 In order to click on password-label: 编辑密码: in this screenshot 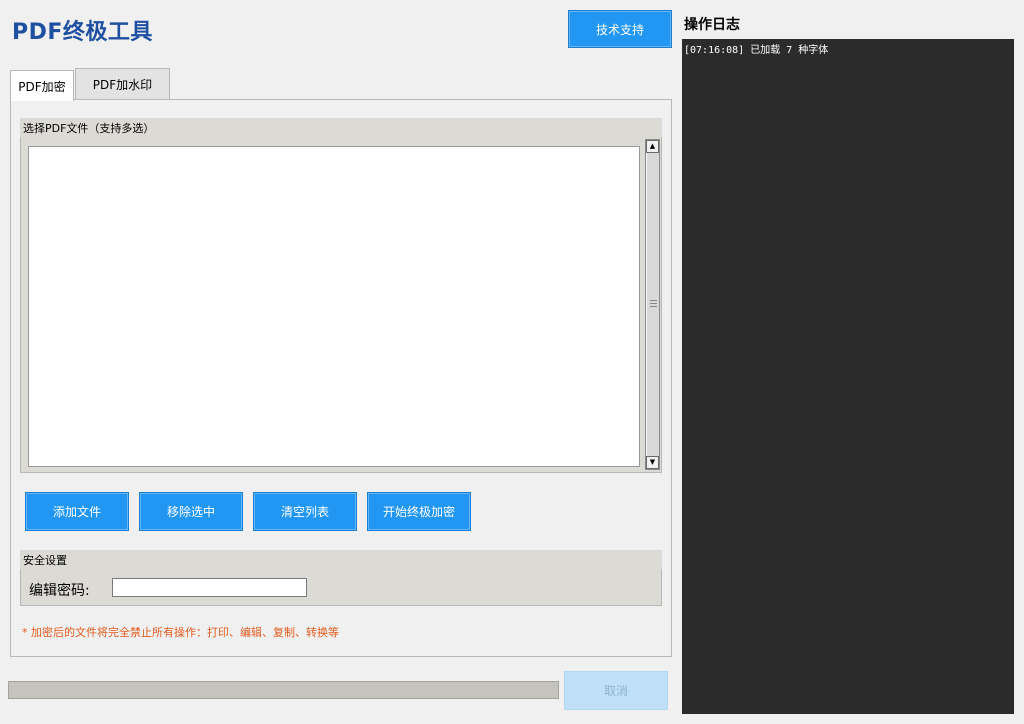, I will do `click(59, 591)`.